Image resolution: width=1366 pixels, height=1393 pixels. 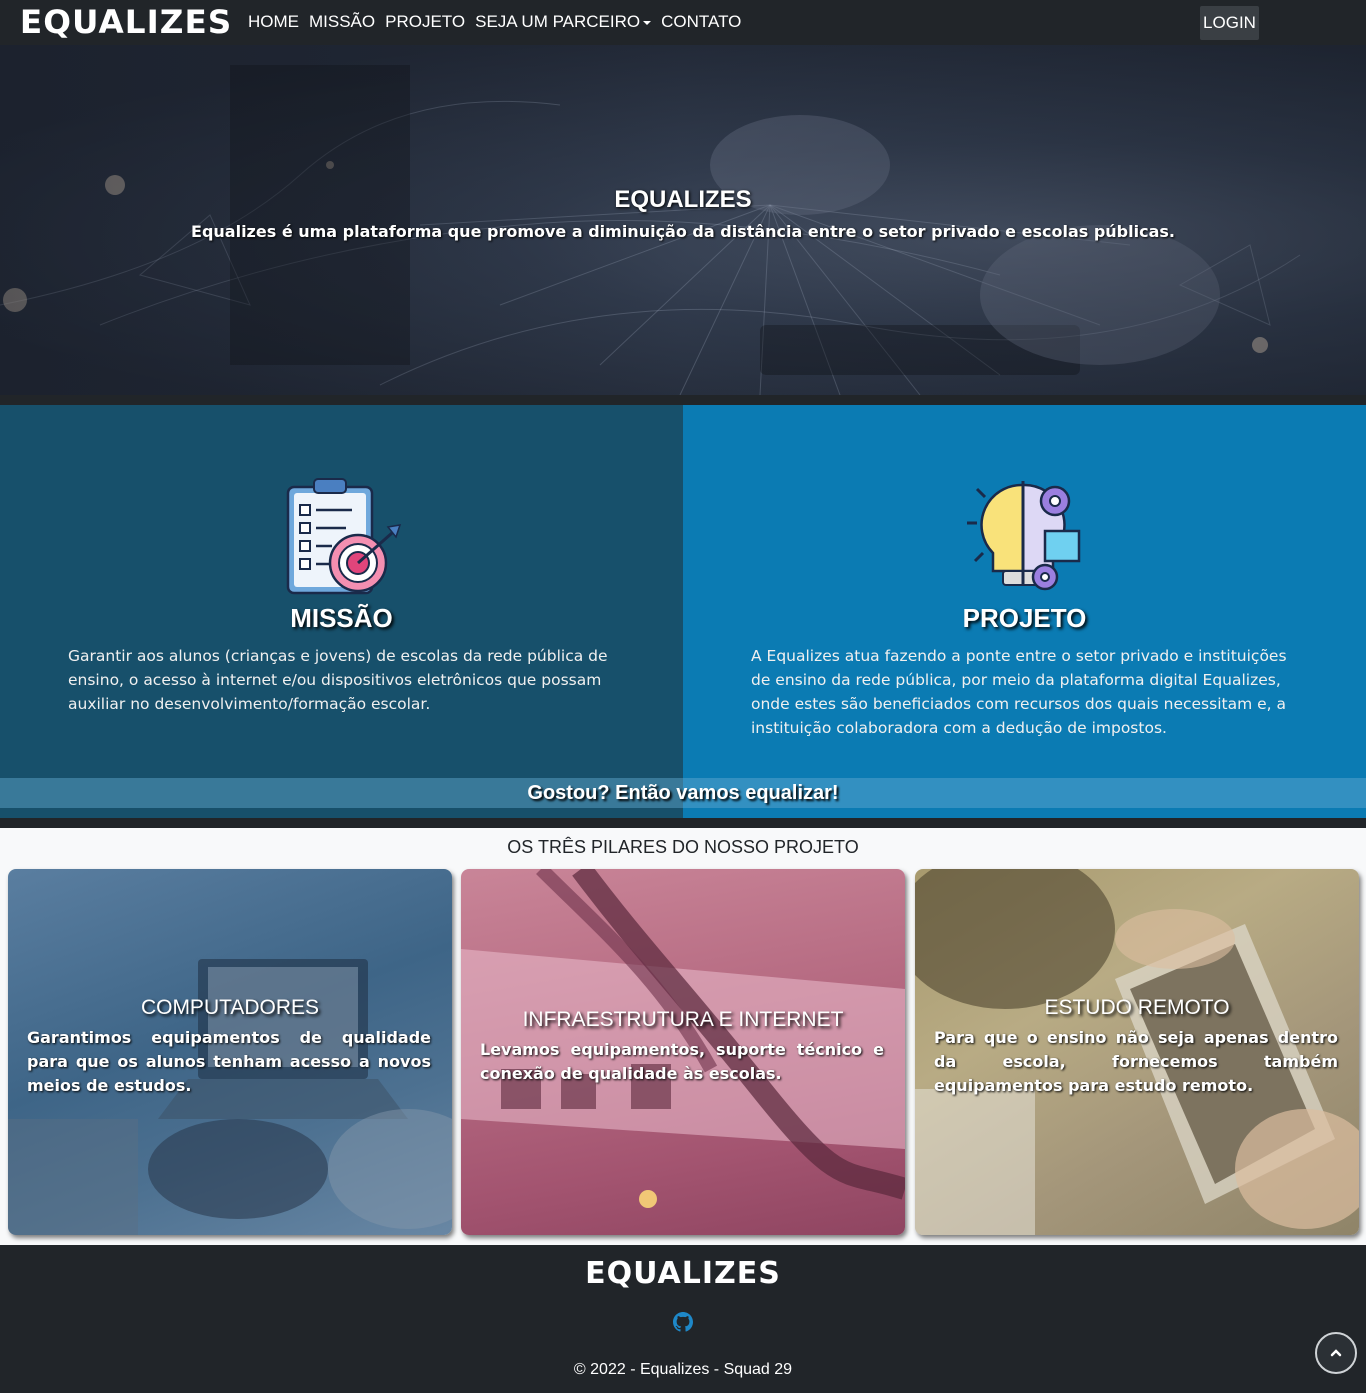 What do you see at coordinates (425, 22) in the screenshot?
I see `nav-projeto: PROJETO` at bounding box center [425, 22].